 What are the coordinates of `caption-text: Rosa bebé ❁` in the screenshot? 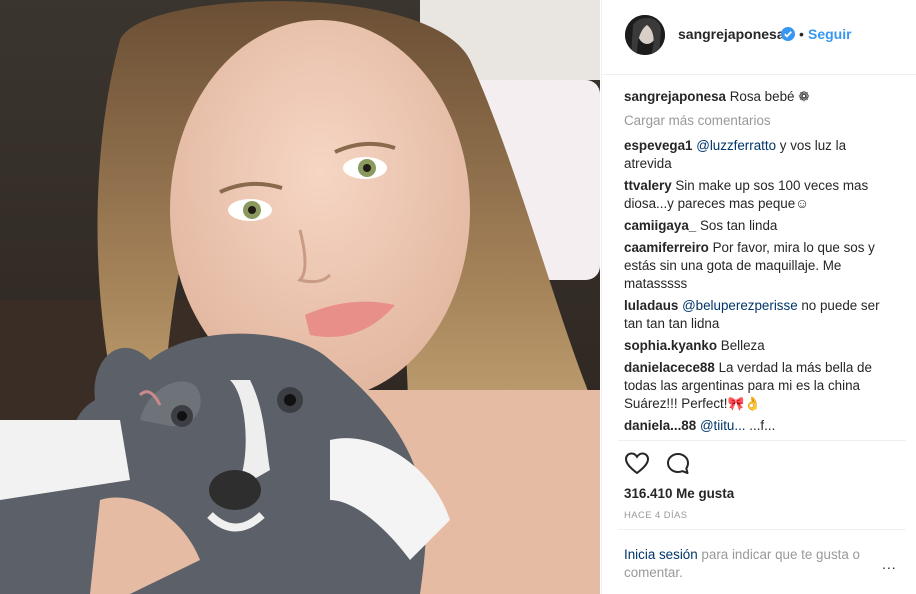 It's located at (769, 96).